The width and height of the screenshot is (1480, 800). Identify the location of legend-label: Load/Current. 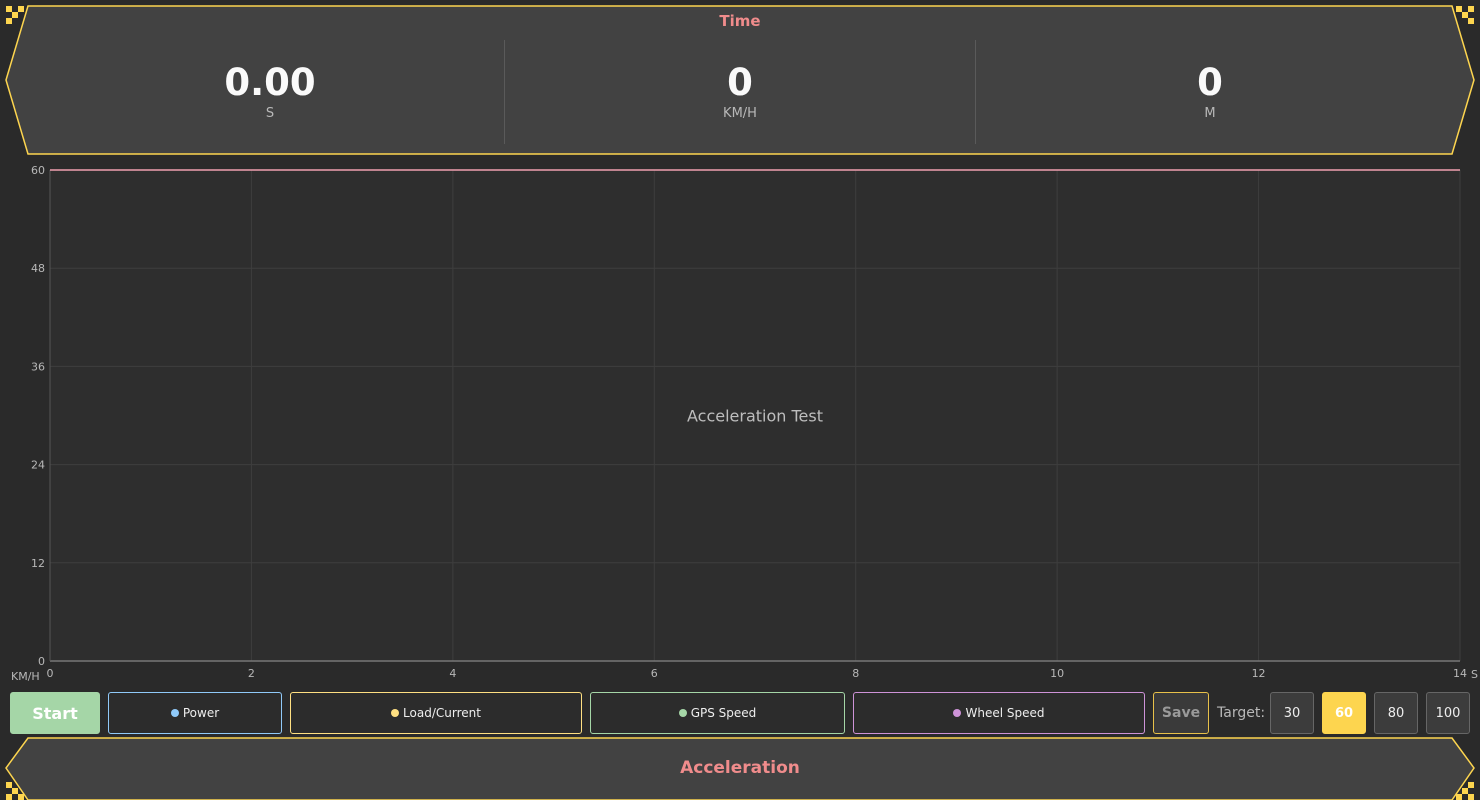
(442, 713).